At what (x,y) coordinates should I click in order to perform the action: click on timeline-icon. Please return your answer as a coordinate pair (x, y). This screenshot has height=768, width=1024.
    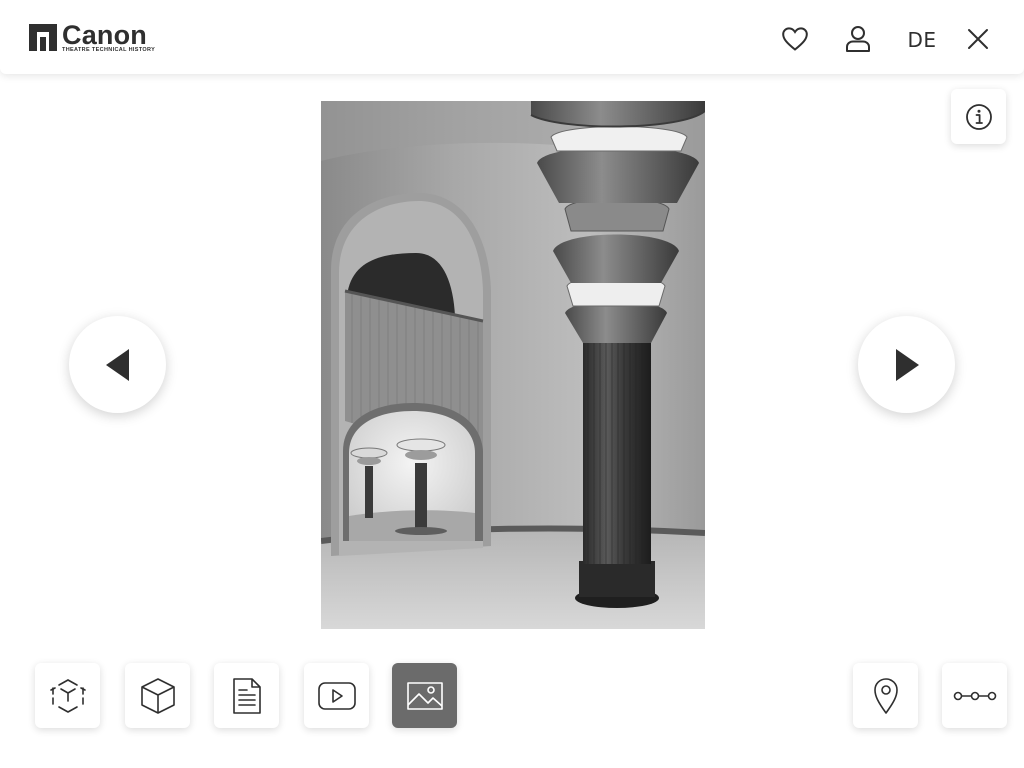
    Looking at the image, I should click on (974, 695).